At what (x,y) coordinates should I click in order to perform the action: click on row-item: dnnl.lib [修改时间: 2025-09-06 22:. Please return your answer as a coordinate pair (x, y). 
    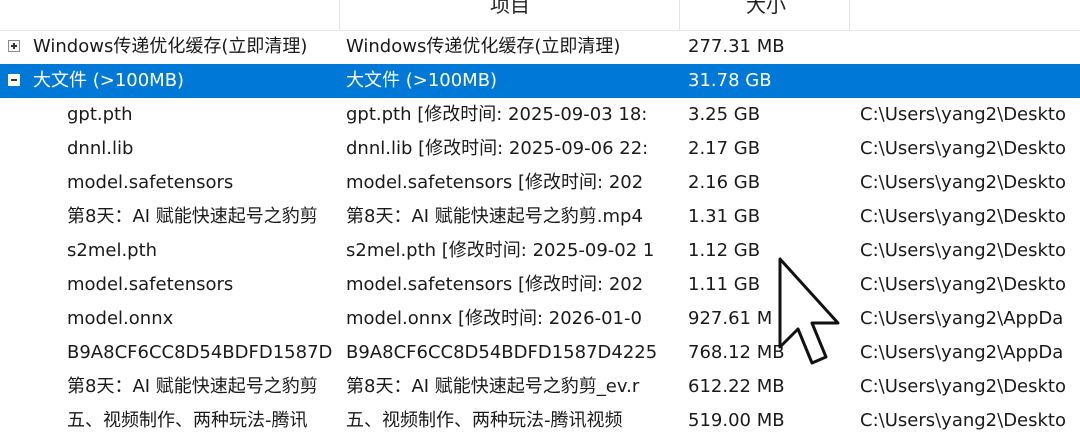
    Looking at the image, I should click on (497, 148).